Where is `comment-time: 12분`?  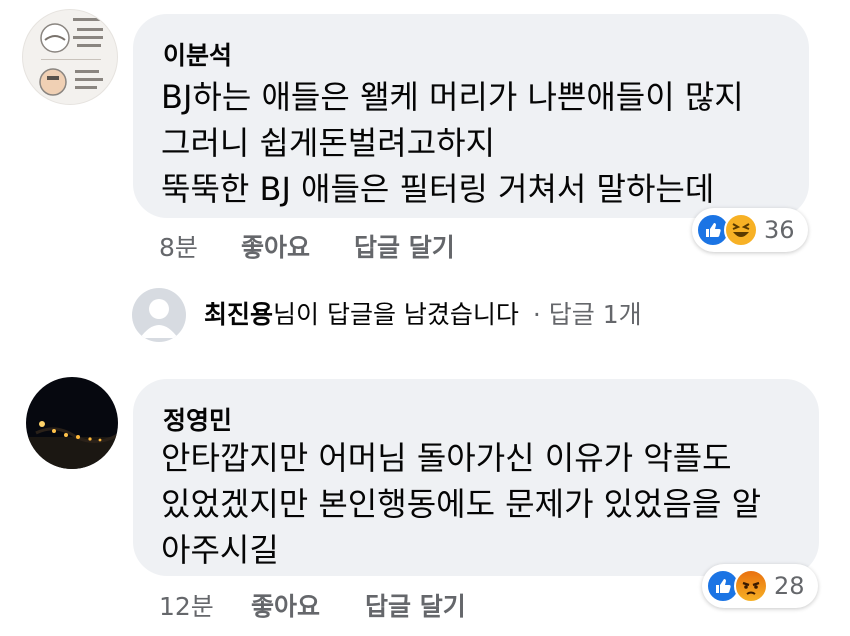 comment-time: 12분 is located at coordinates (186, 606).